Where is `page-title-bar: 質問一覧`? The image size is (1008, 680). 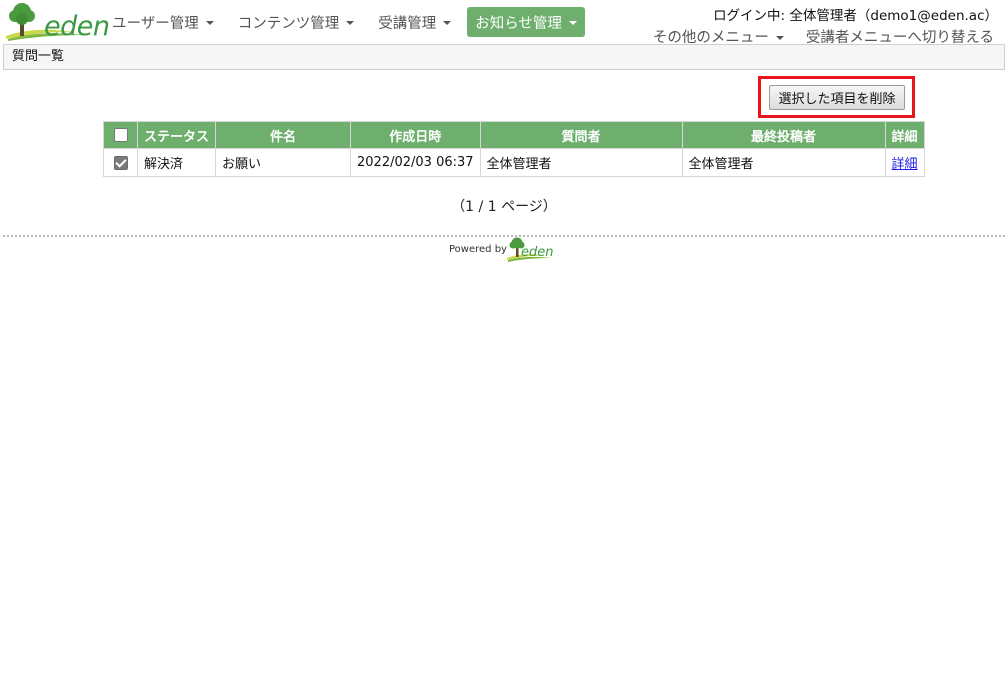
page-title-bar: 質問一覧 is located at coordinates (504, 57).